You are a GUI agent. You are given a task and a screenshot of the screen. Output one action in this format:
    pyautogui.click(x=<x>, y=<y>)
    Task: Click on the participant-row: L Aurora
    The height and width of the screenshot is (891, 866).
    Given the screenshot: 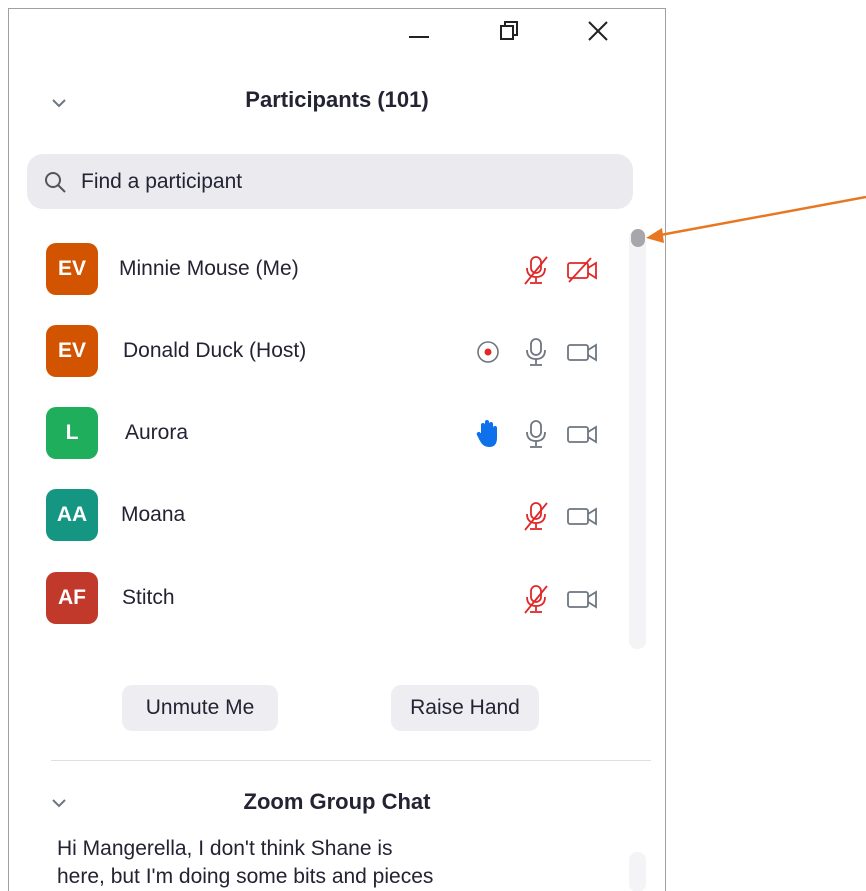 What is the action you would take?
    pyautogui.click(x=319, y=433)
    